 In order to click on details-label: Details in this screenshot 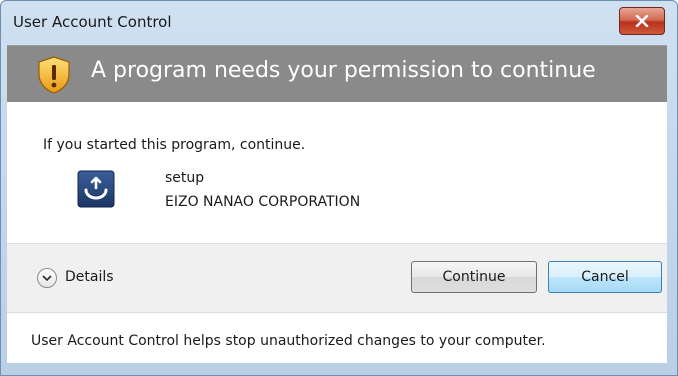, I will do `click(89, 277)`.